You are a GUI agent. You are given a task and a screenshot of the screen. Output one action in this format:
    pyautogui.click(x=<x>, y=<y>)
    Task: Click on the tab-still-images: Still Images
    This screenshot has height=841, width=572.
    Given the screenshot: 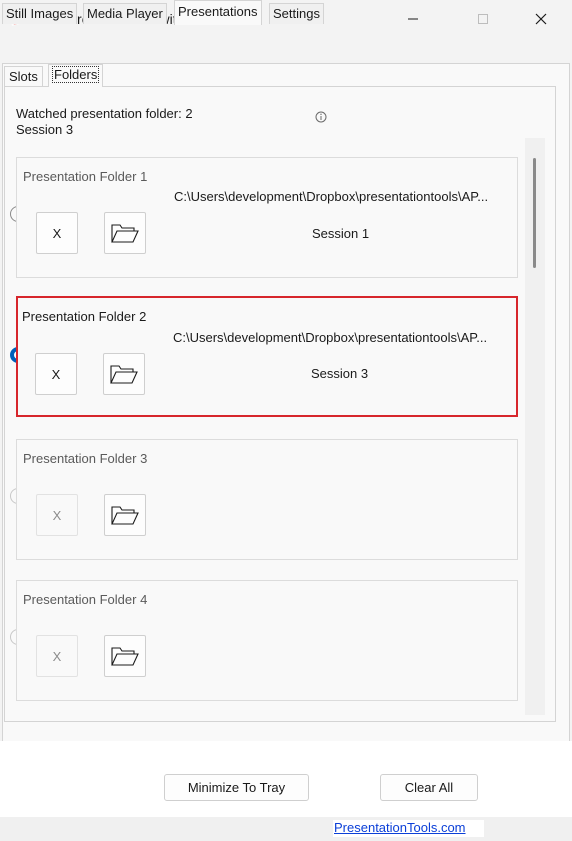 What is the action you would take?
    pyautogui.click(x=40, y=13)
    